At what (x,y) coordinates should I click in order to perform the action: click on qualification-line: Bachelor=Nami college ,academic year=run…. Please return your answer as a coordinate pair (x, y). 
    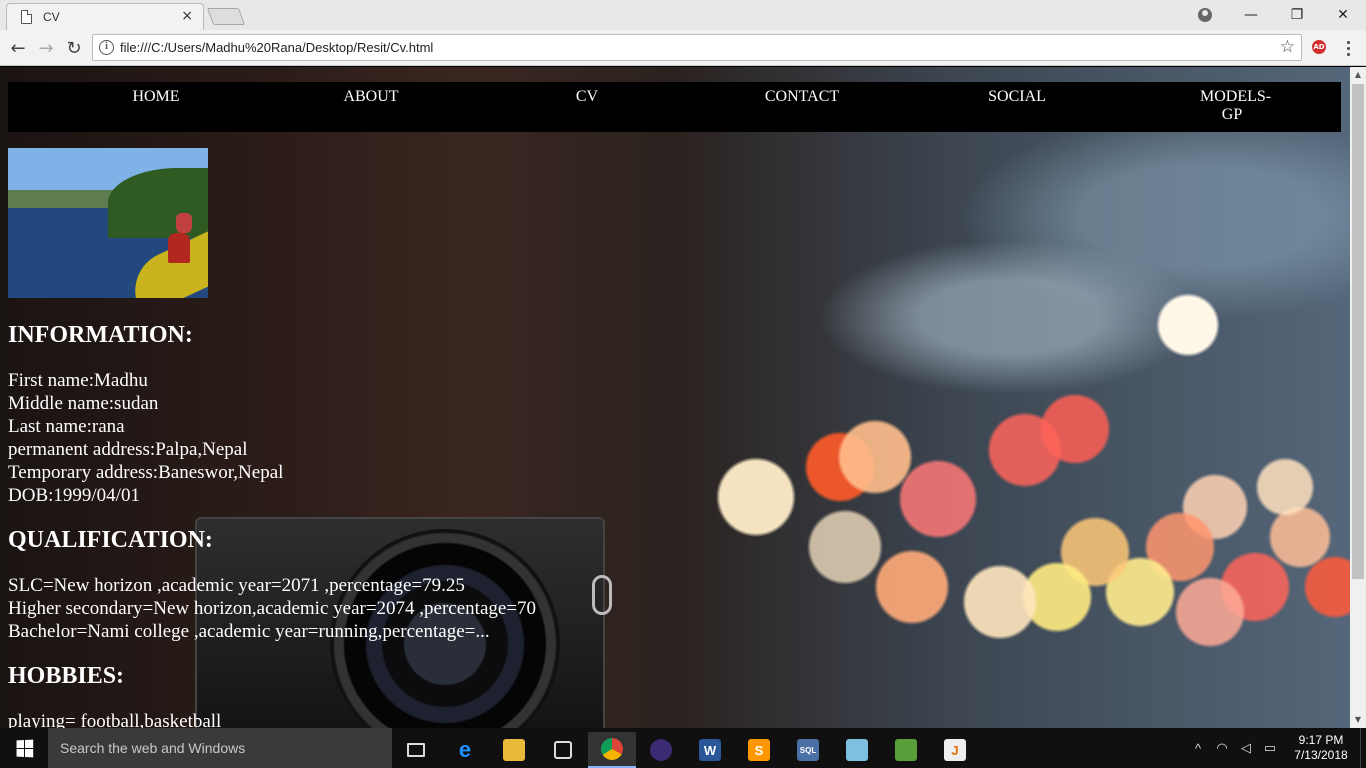
    Looking at the image, I should click on (249, 631).